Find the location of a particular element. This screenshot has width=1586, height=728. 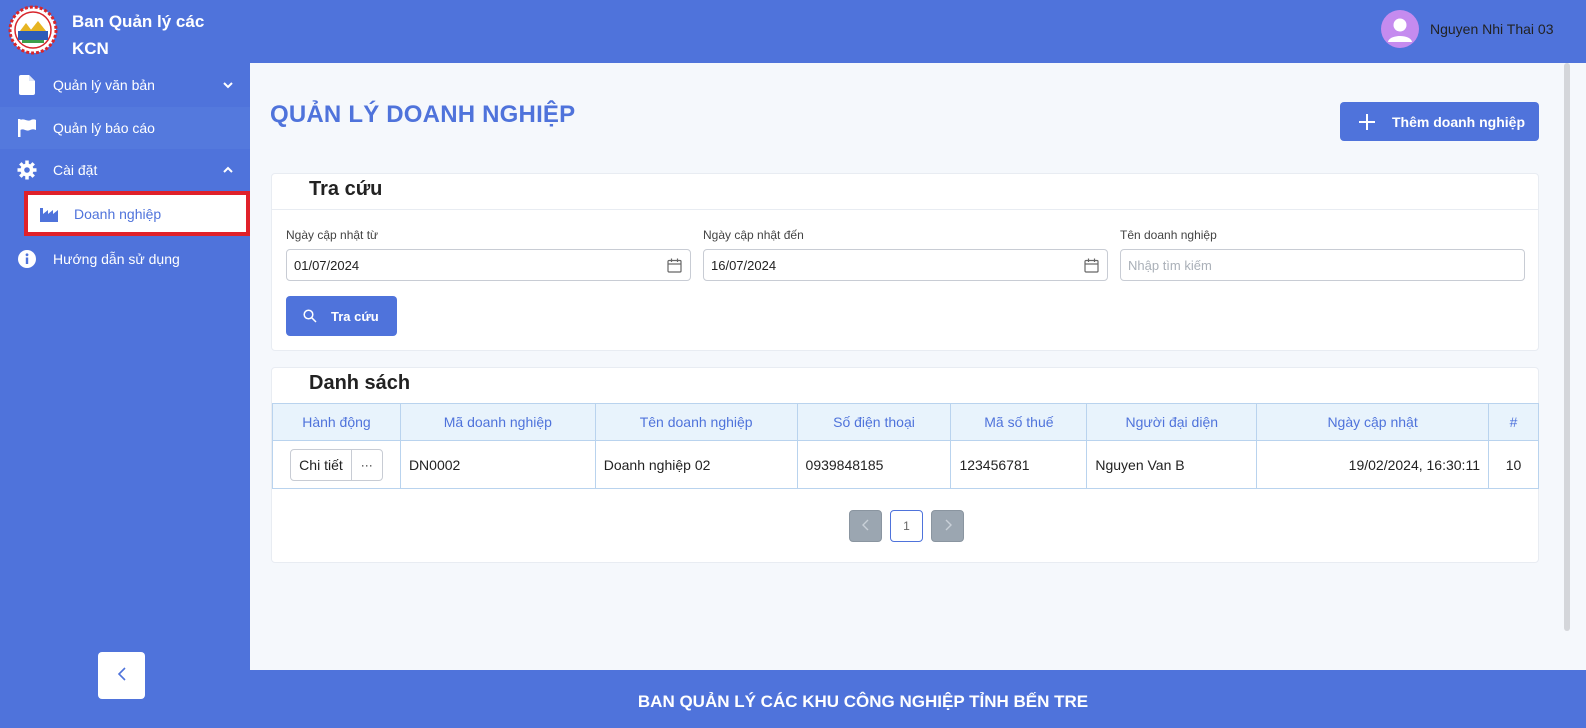

cell-phone: 0939848185 is located at coordinates (874, 464).